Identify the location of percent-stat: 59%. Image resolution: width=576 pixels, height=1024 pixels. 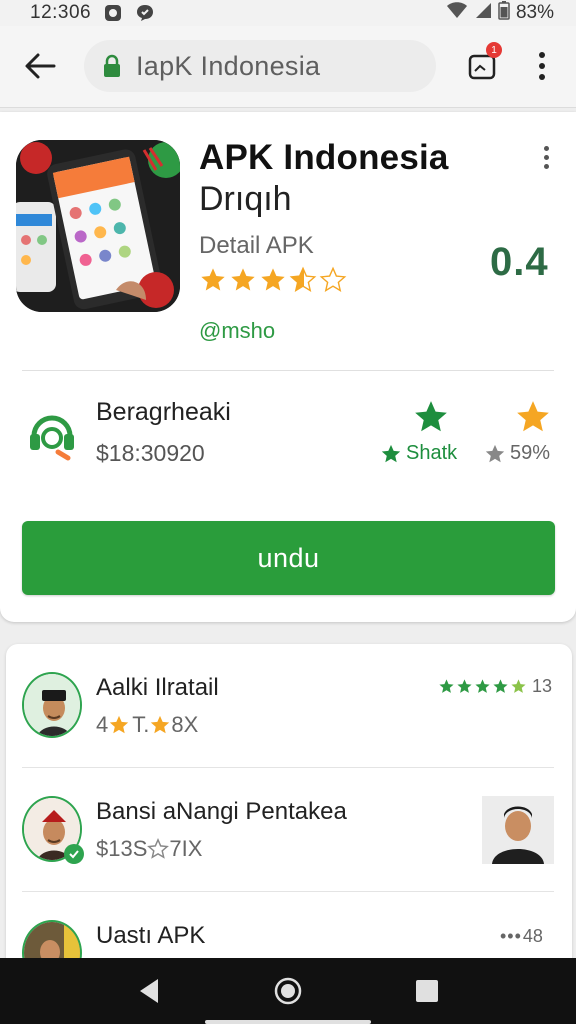
(517, 453).